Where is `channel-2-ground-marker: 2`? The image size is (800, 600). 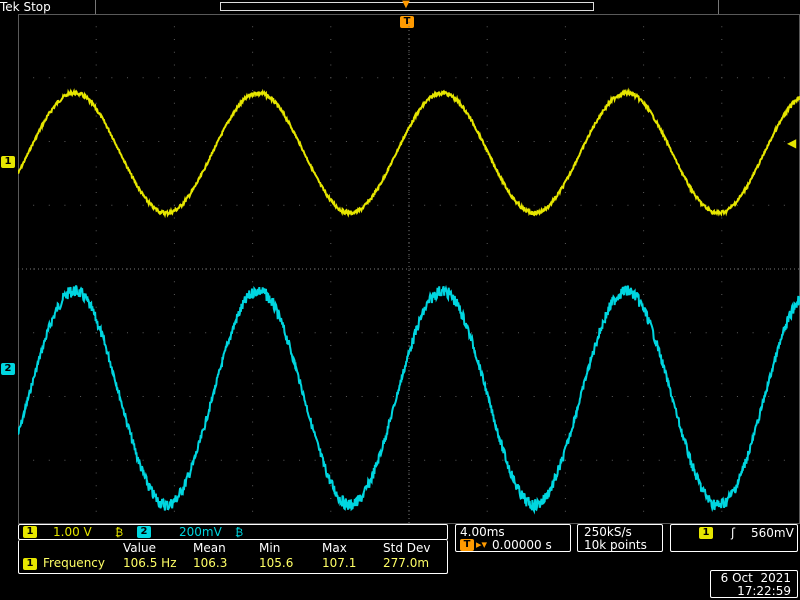
channel-2-ground-marker: 2 is located at coordinates (8, 369).